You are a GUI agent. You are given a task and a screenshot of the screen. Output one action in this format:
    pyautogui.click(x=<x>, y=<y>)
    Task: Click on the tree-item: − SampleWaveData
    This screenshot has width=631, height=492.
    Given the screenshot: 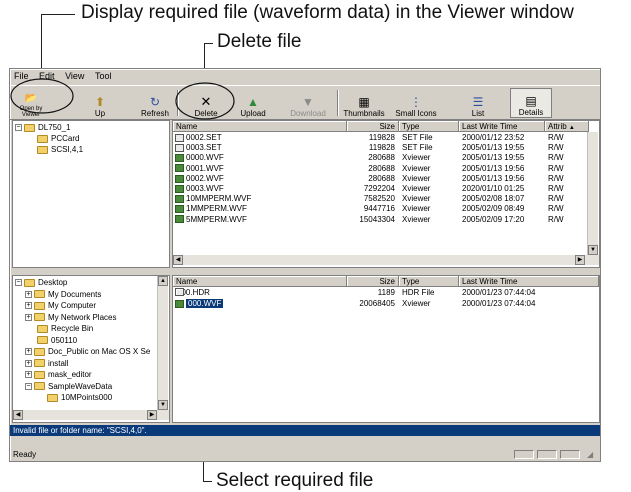 What is the action you would take?
    pyautogui.click(x=68, y=386)
    